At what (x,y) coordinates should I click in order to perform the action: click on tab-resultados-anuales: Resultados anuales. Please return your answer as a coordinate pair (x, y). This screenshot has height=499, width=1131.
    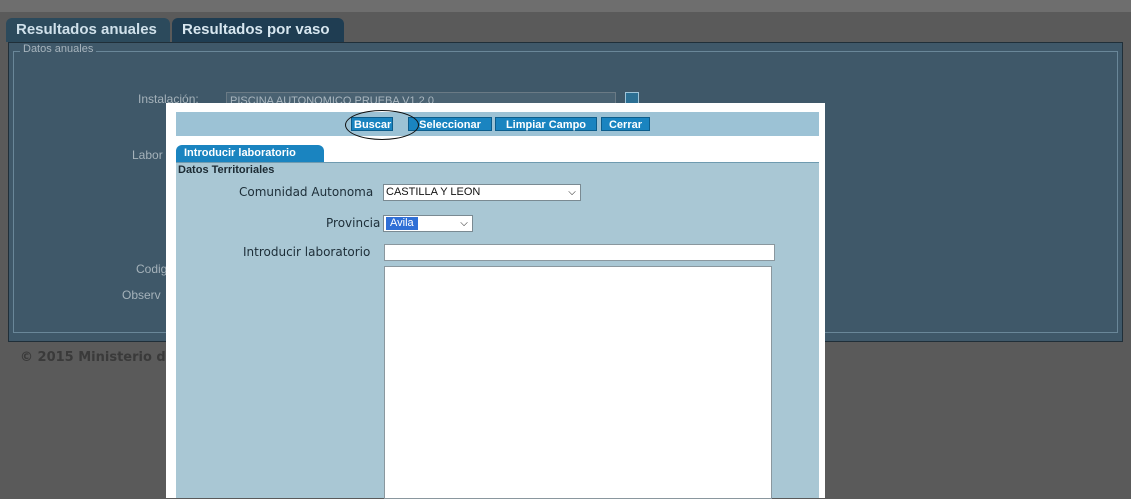
    Looking at the image, I should click on (88, 30).